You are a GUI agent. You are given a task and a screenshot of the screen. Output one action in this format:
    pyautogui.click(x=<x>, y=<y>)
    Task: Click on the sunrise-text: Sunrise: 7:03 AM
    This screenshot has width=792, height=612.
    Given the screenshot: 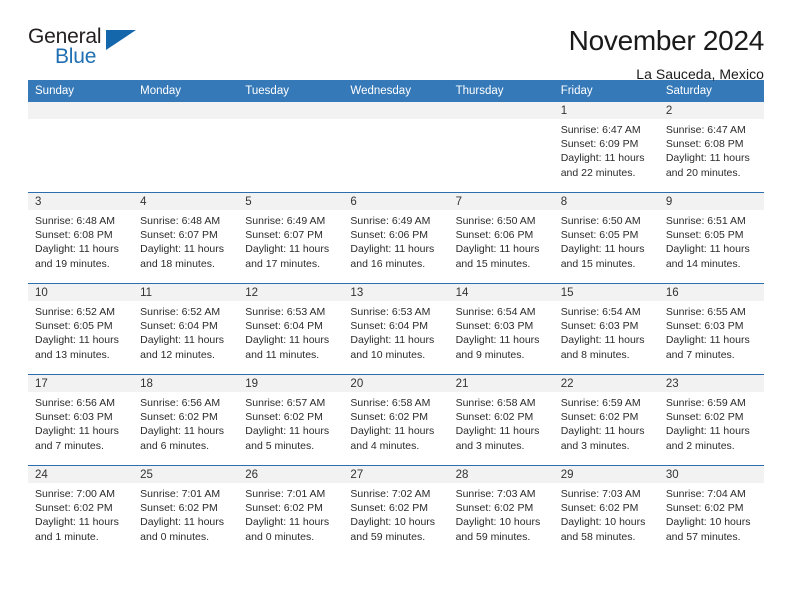 What is the action you would take?
    pyautogui.click(x=495, y=494)
    